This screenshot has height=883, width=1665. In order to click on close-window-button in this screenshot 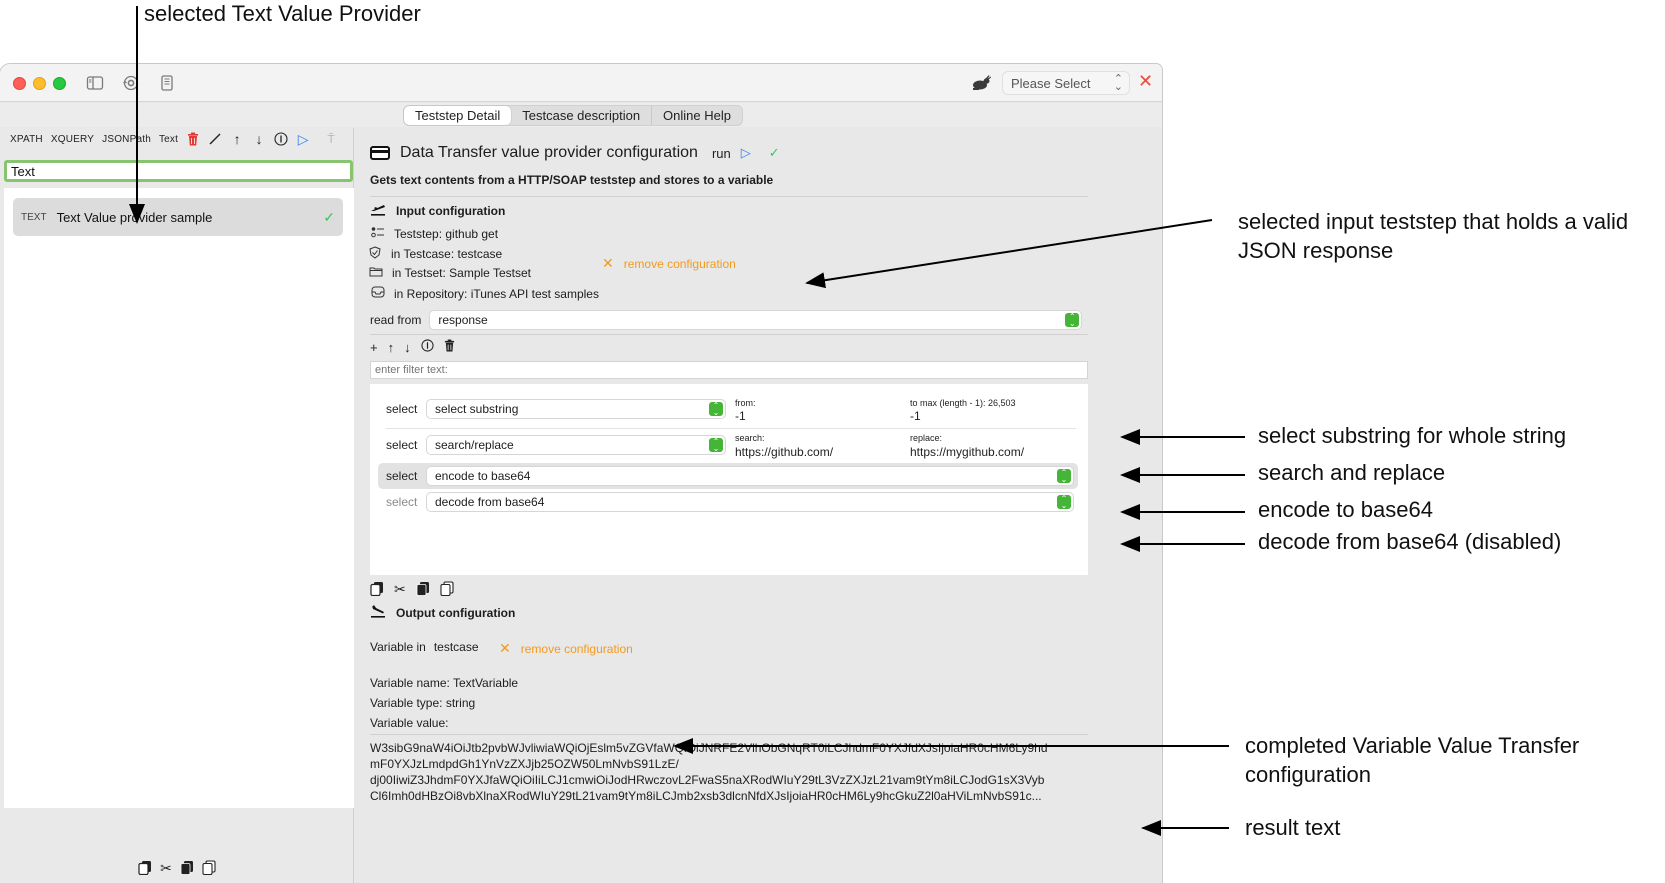, I will do `click(19, 83)`.